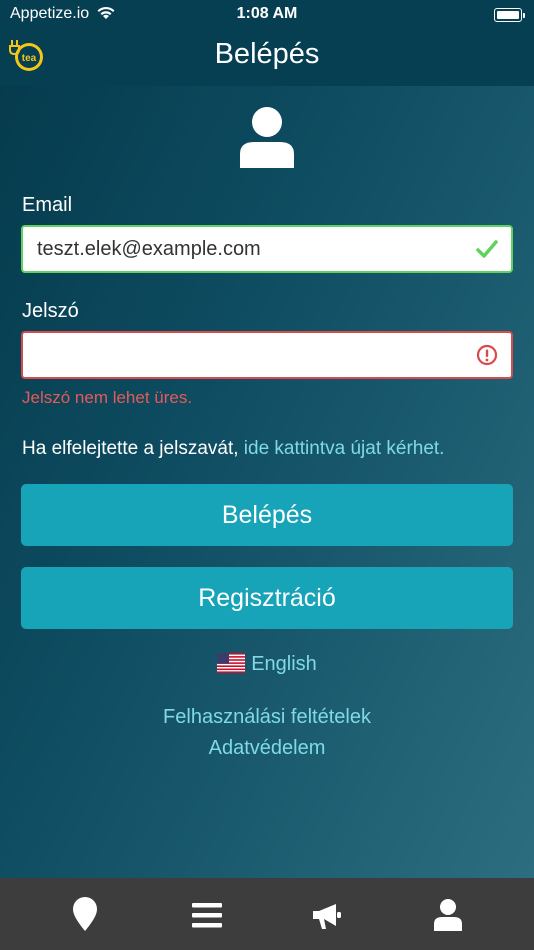 The image size is (534, 950). Describe the element at coordinates (247, 249) in the screenshot. I see `email-input` at that location.